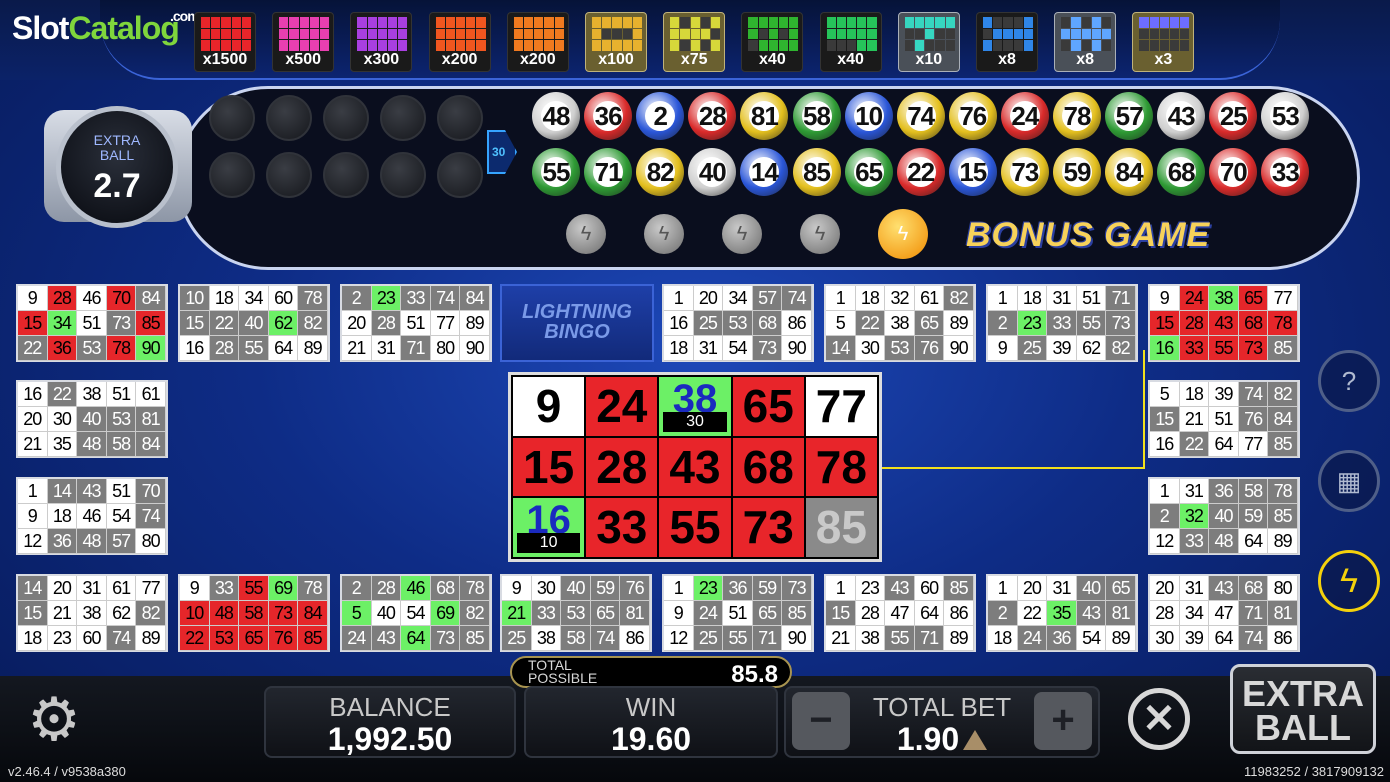 The width and height of the screenshot is (1390, 782). Describe the element at coordinates (92, 516) in the screenshot. I see `bingo-card: 1 14 43 51 70 9 18 46 54 74 12 36 48 57 80` at that location.